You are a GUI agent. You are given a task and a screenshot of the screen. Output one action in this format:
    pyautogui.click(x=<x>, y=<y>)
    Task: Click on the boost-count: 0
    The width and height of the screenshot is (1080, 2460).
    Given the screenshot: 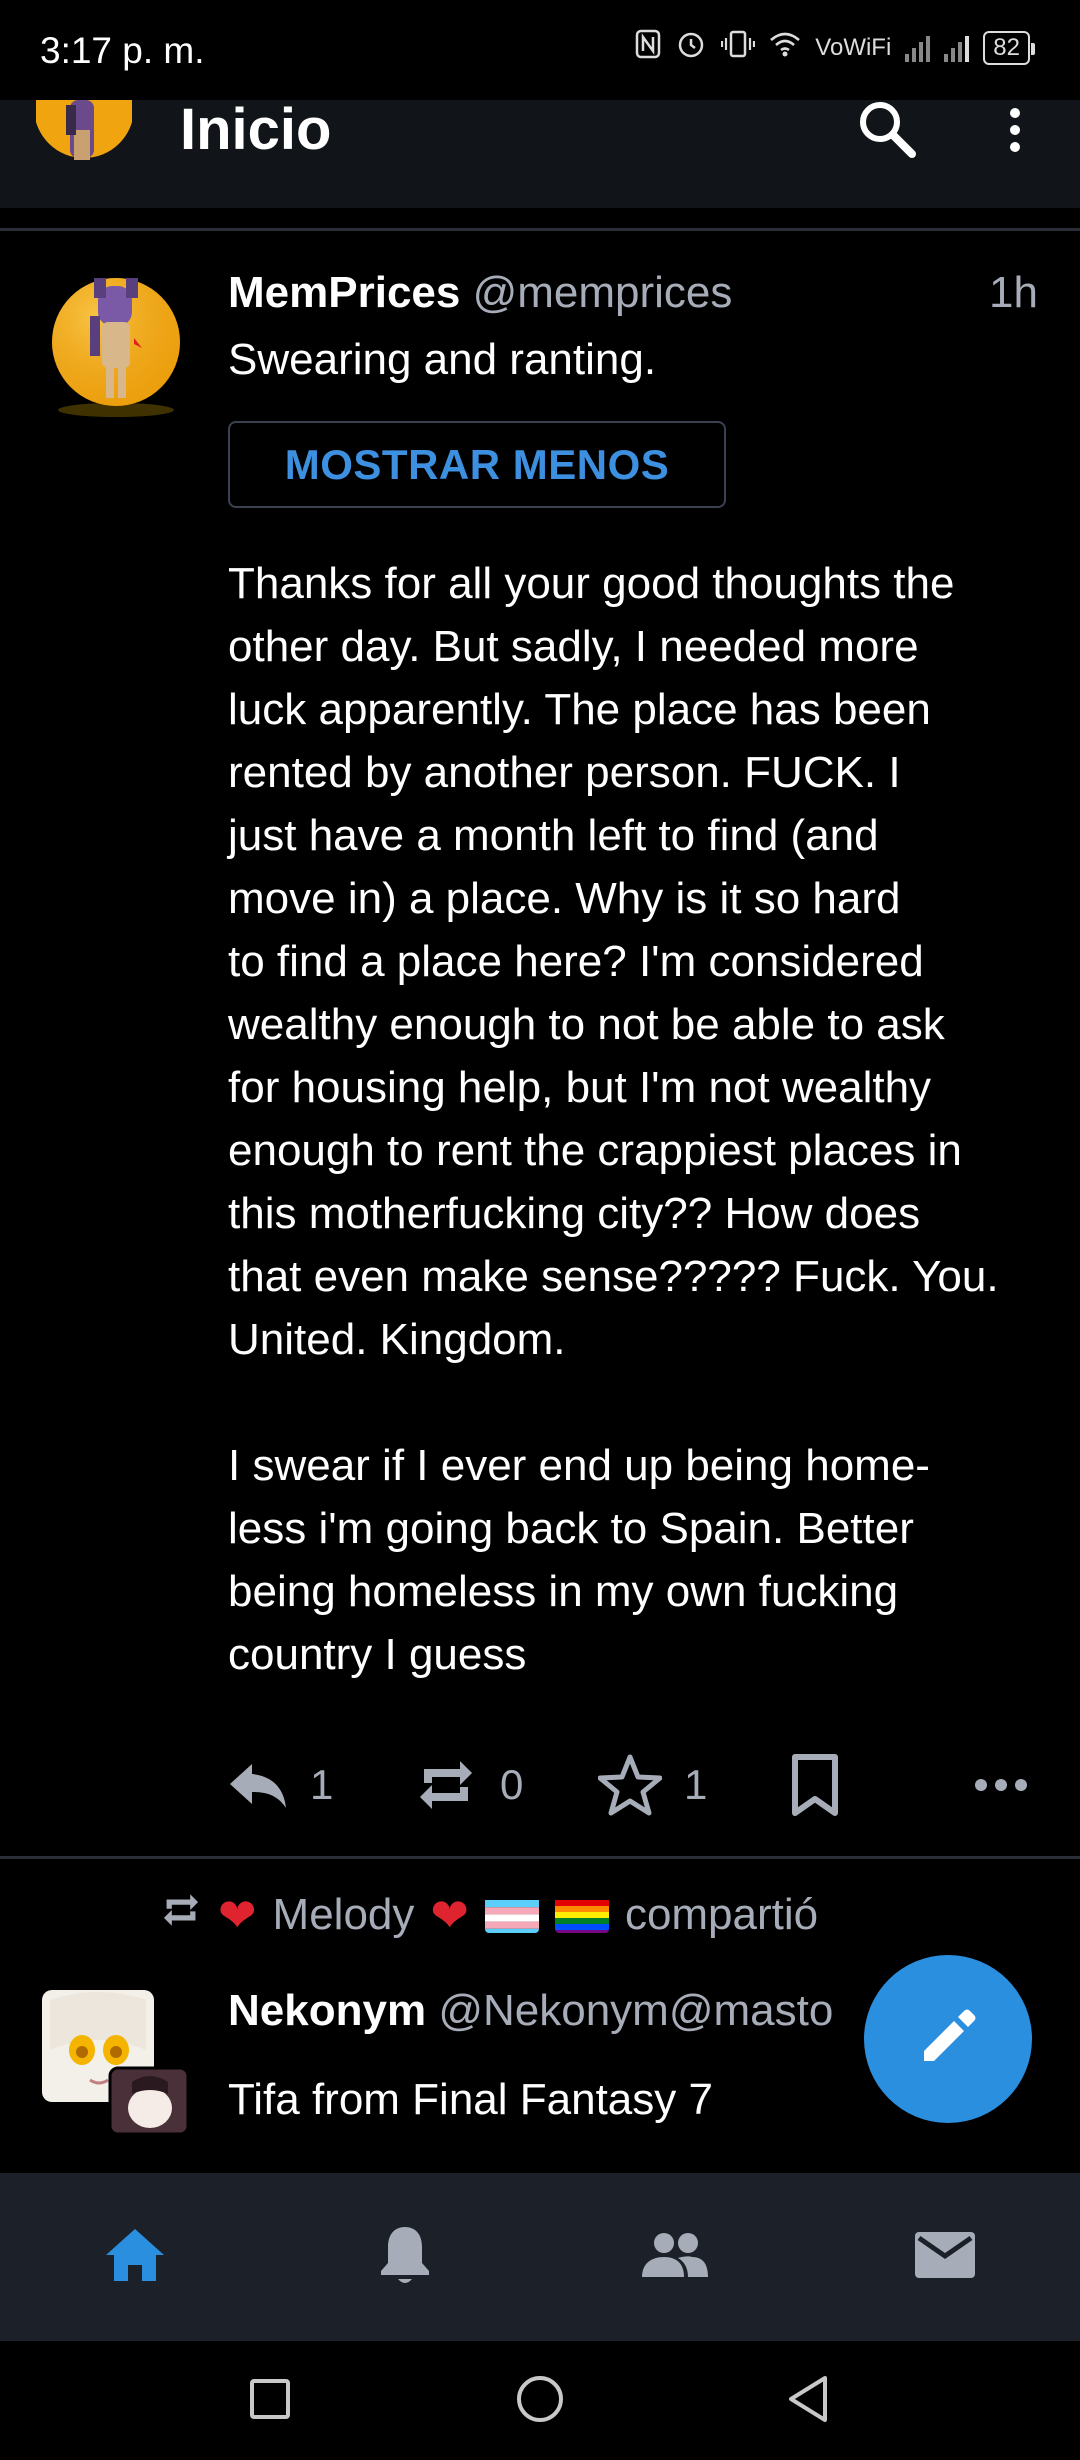 What is the action you would take?
    pyautogui.click(x=512, y=1784)
    